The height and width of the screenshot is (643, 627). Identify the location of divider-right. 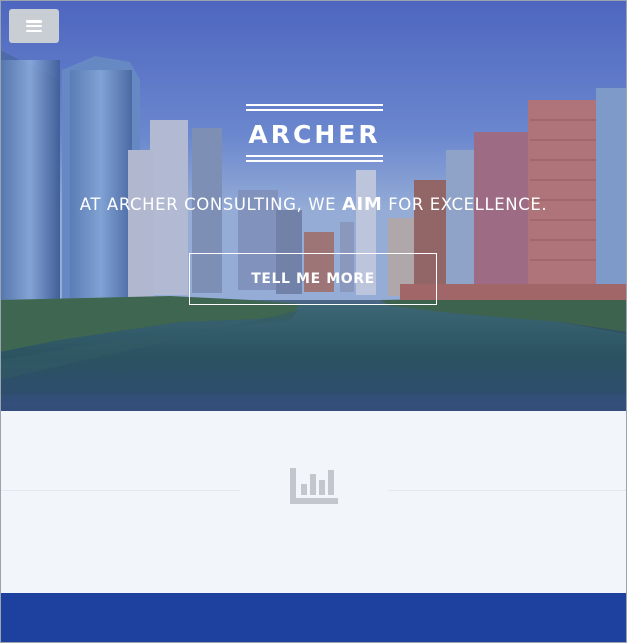
(507, 490).